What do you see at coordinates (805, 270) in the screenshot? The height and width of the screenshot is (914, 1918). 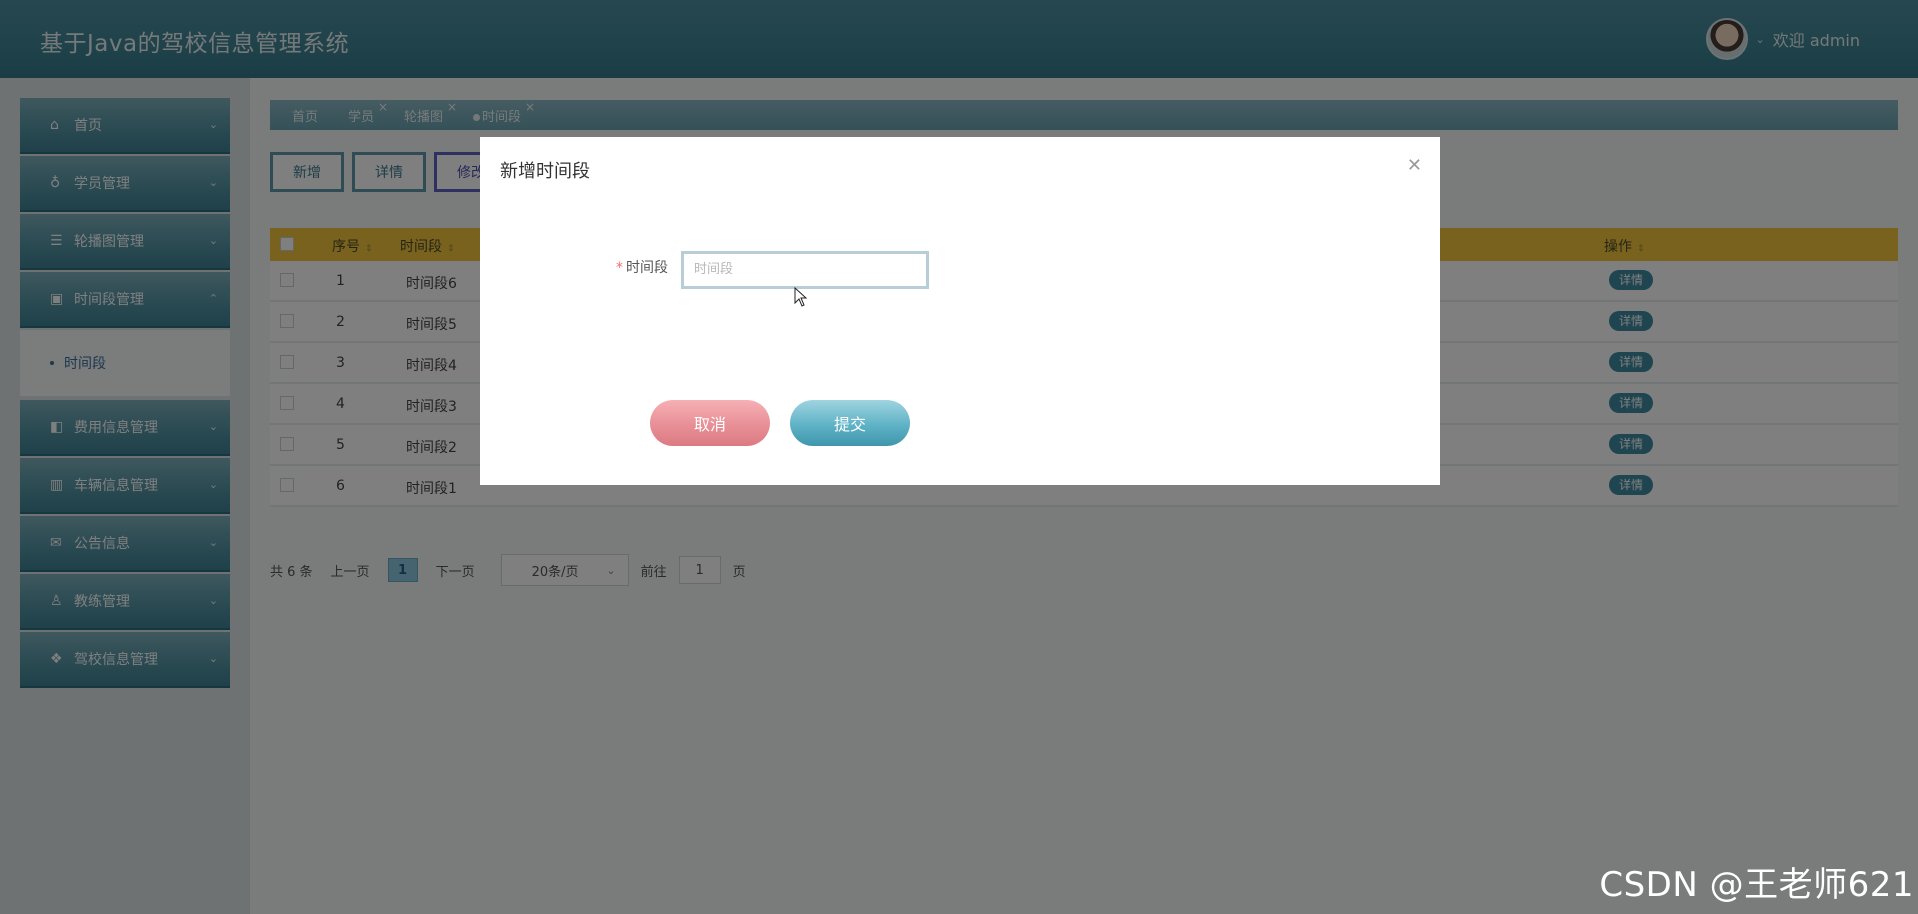 I see `period-input: 时间段` at bounding box center [805, 270].